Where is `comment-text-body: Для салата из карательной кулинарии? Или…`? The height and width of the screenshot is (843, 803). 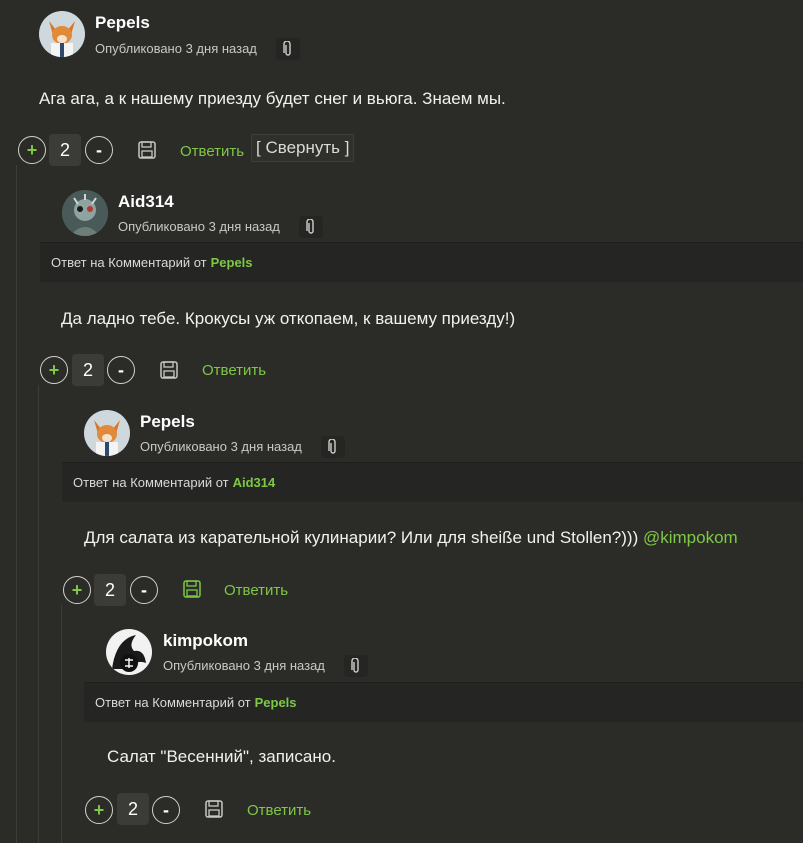 comment-text-body: Для салата из карательной кулинарии? Или… is located at coordinates (361, 537).